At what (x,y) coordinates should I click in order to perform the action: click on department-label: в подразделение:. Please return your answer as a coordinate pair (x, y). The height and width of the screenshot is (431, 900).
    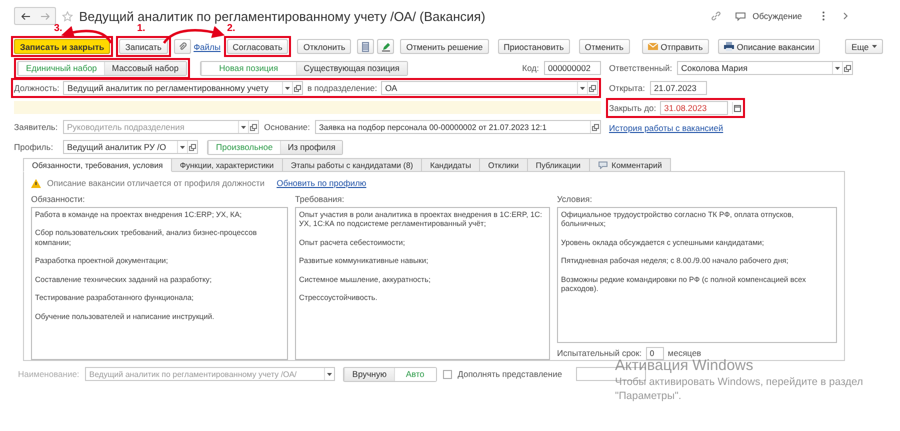
    Looking at the image, I should click on (342, 88).